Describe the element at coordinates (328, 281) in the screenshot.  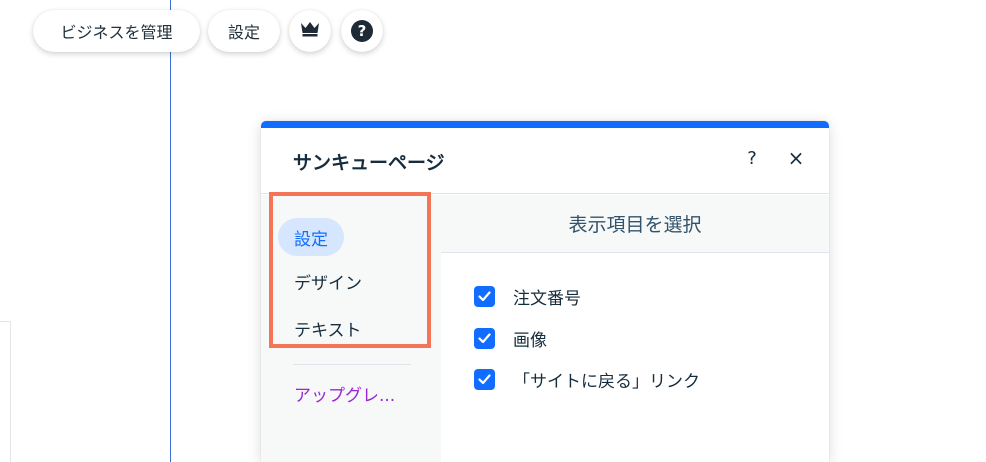
I see `tab-design: デザイン` at that location.